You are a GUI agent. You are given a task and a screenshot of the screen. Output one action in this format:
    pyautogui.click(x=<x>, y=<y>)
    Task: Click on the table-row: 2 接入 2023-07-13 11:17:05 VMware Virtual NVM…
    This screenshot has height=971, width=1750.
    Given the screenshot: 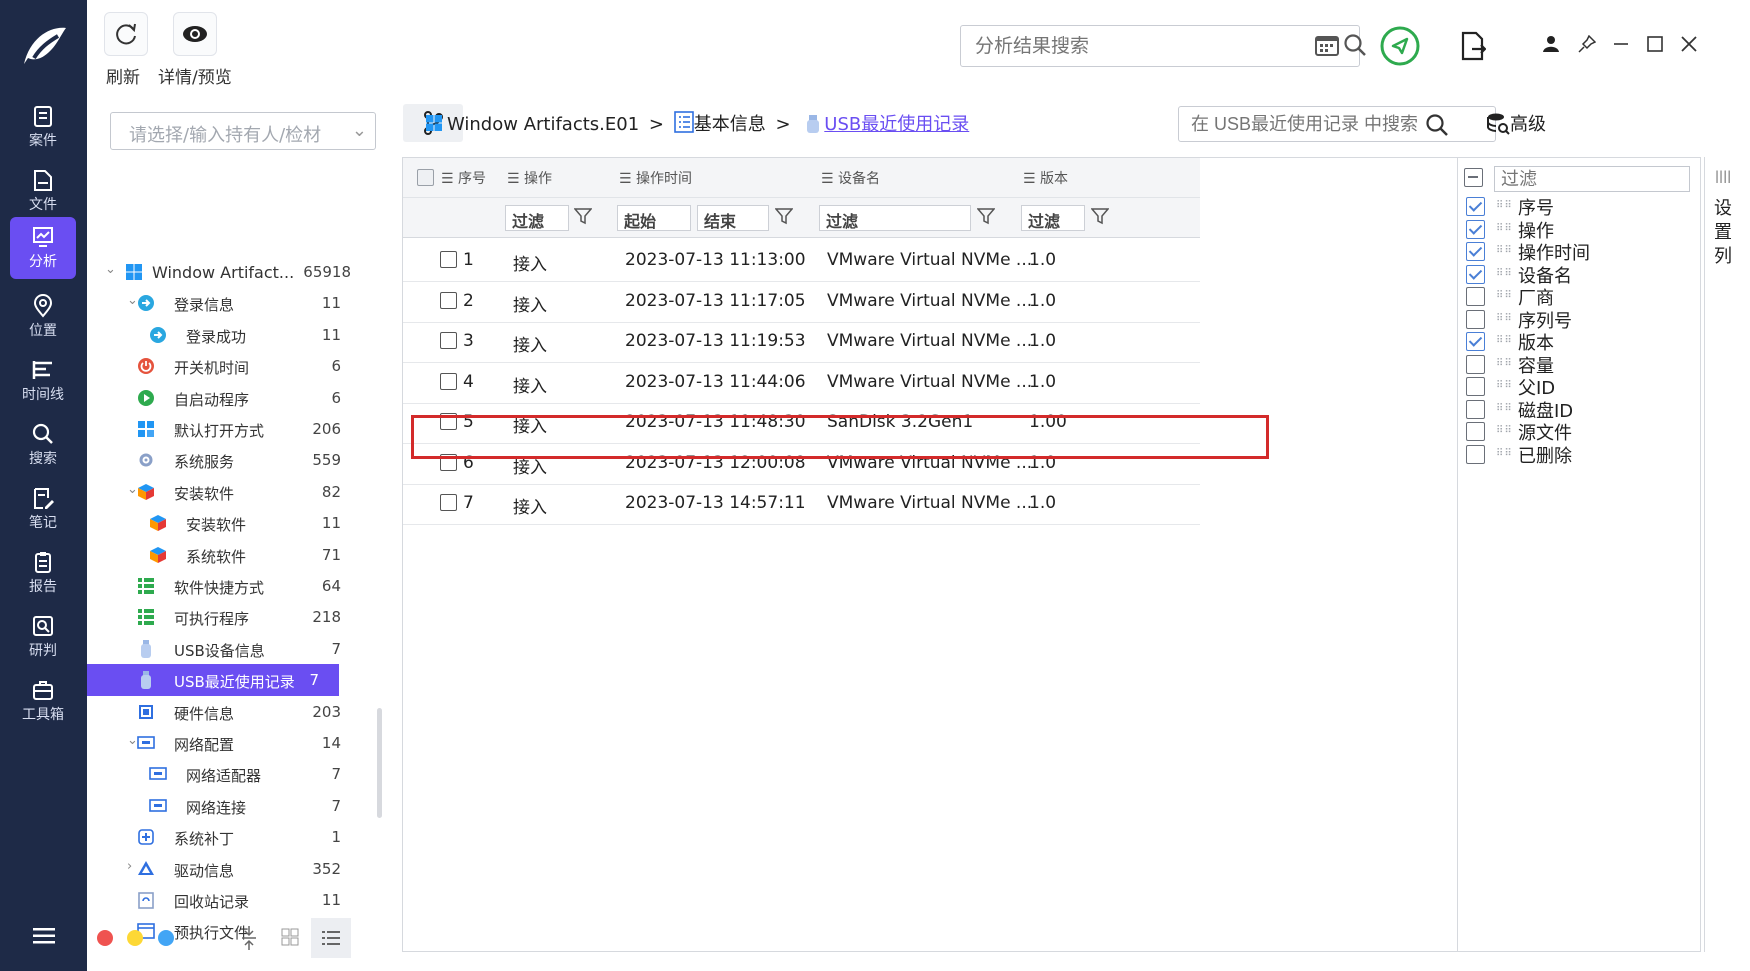 What is the action you would take?
    pyautogui.click(x=801, y=301)
    